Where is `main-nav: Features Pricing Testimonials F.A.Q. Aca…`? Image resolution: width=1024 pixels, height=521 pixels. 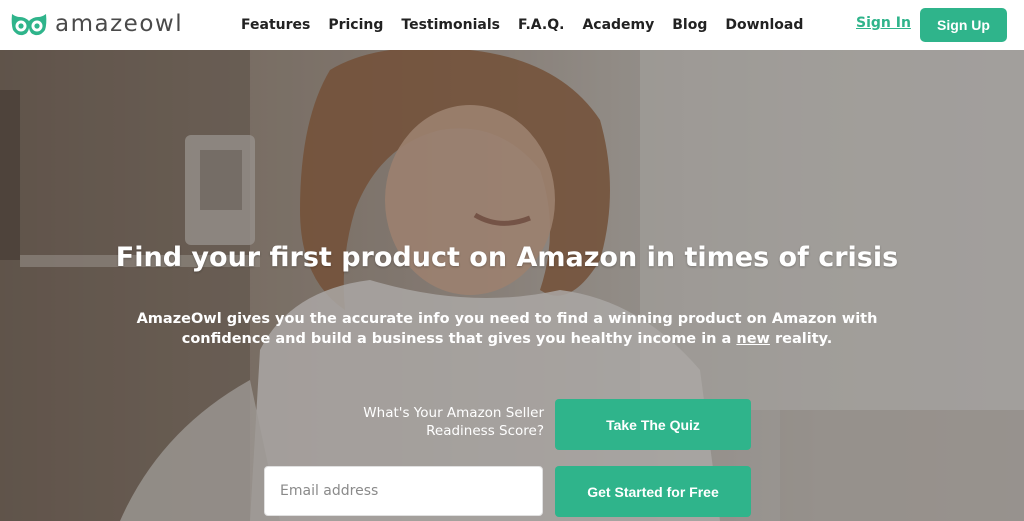
main-nav: Features Pricing Testimonials F.A.Q. Aca… is located at coordinates (531, 25).